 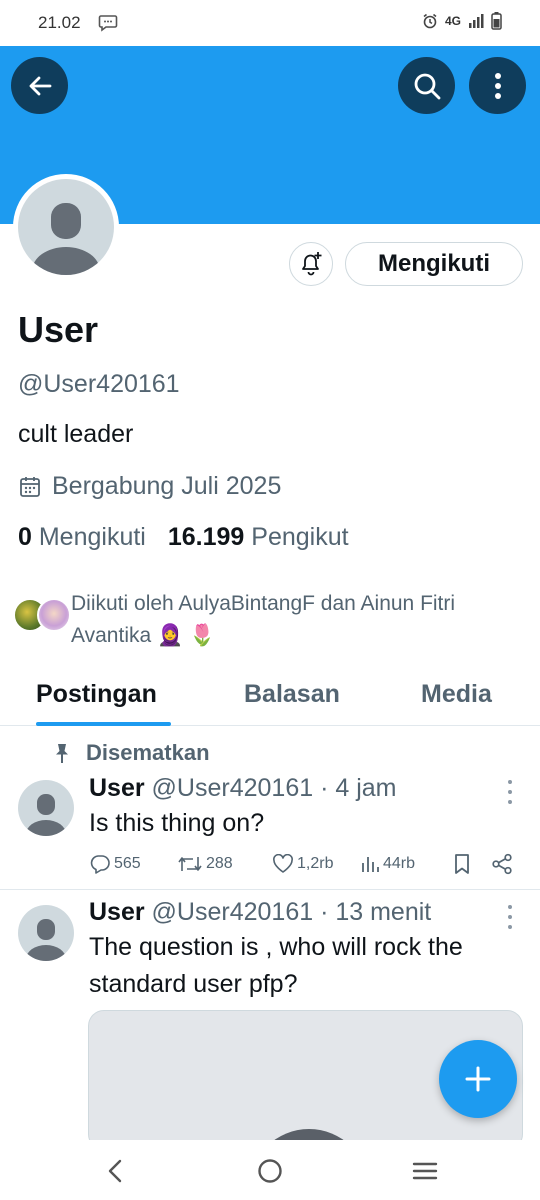 What do you see at coordinates (300, 537) in the screenshot?
I see `followers-label: Pengikut` at bounding box center [300, 537].